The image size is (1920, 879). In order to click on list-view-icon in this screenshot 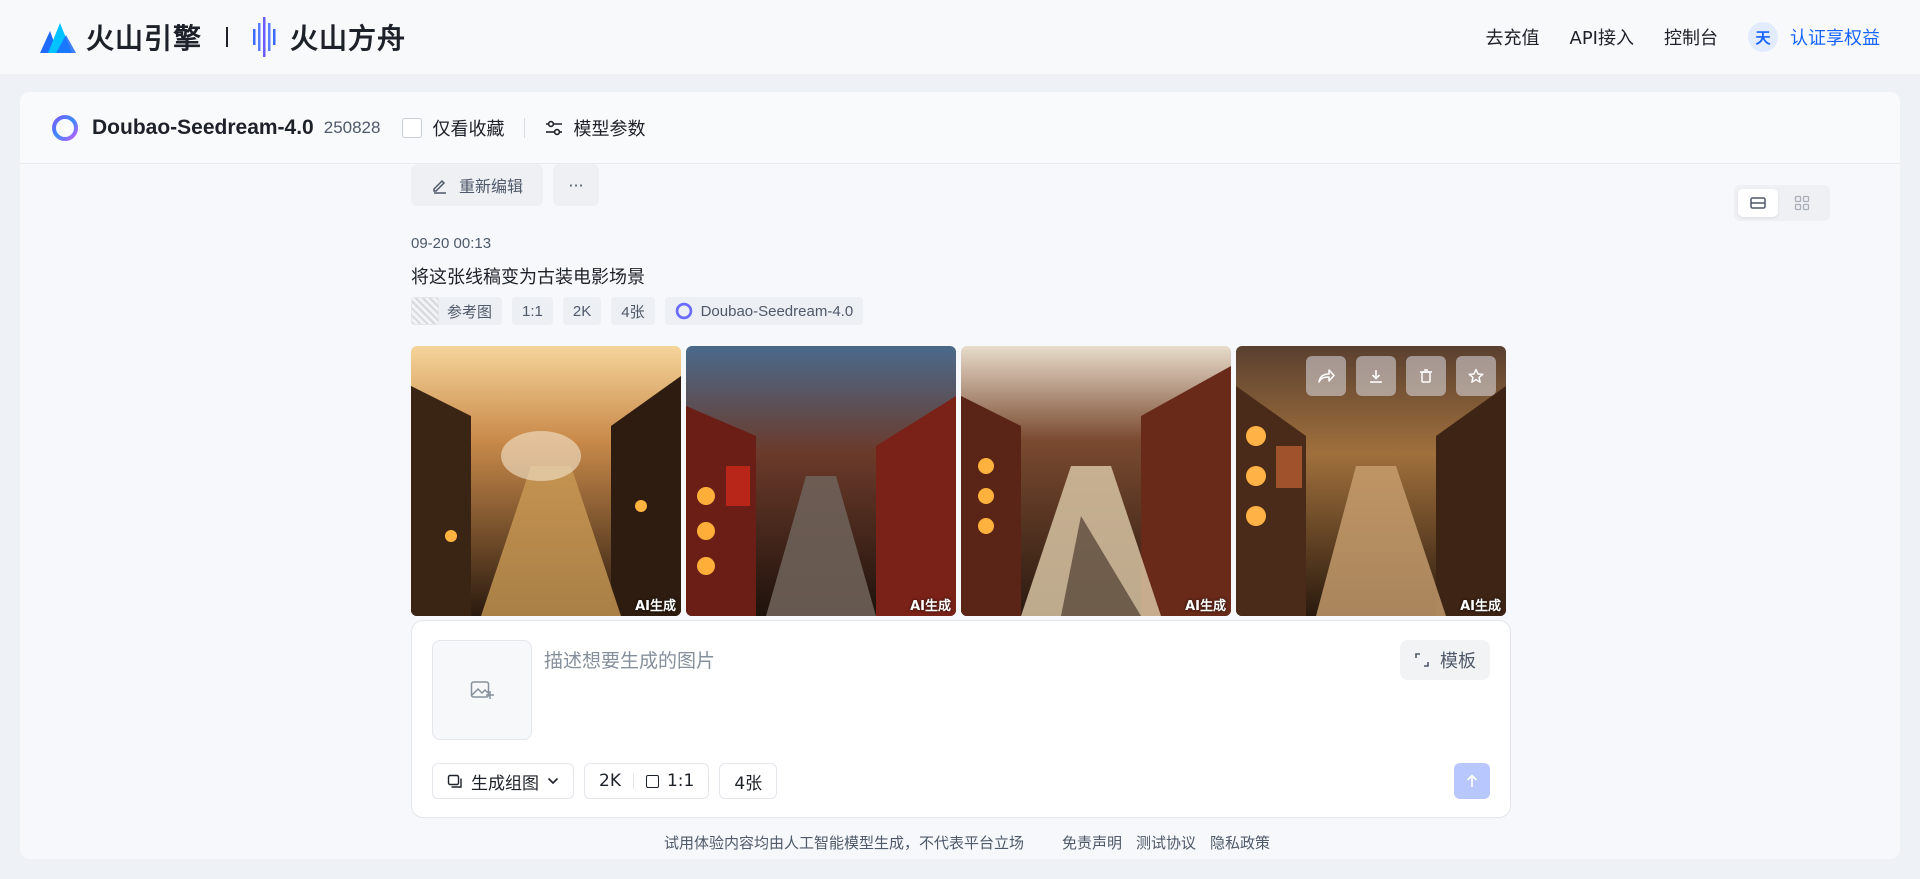, I will do `click(1758, 203)`.